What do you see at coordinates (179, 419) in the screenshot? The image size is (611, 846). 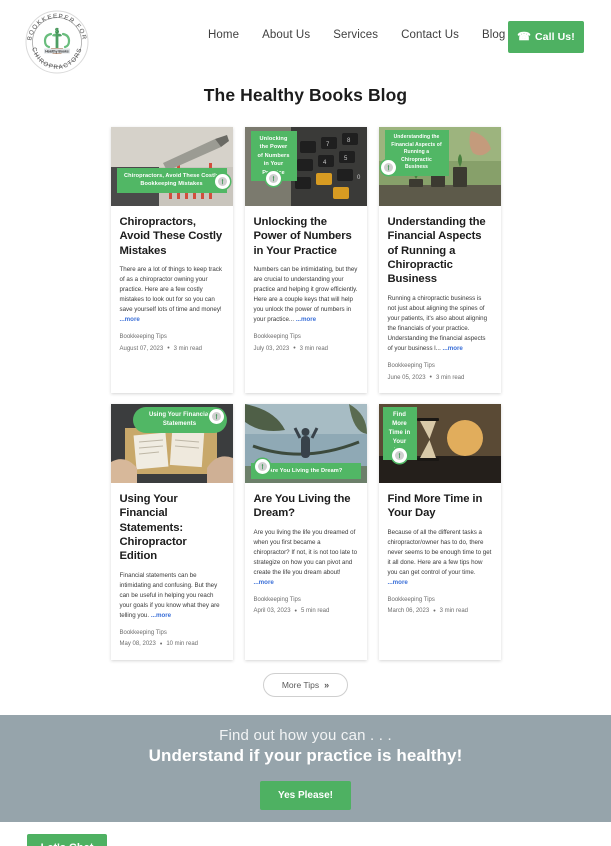 I see `card-ribbon-text: Using Your Financial Statements` at bounding box center [179, 419].